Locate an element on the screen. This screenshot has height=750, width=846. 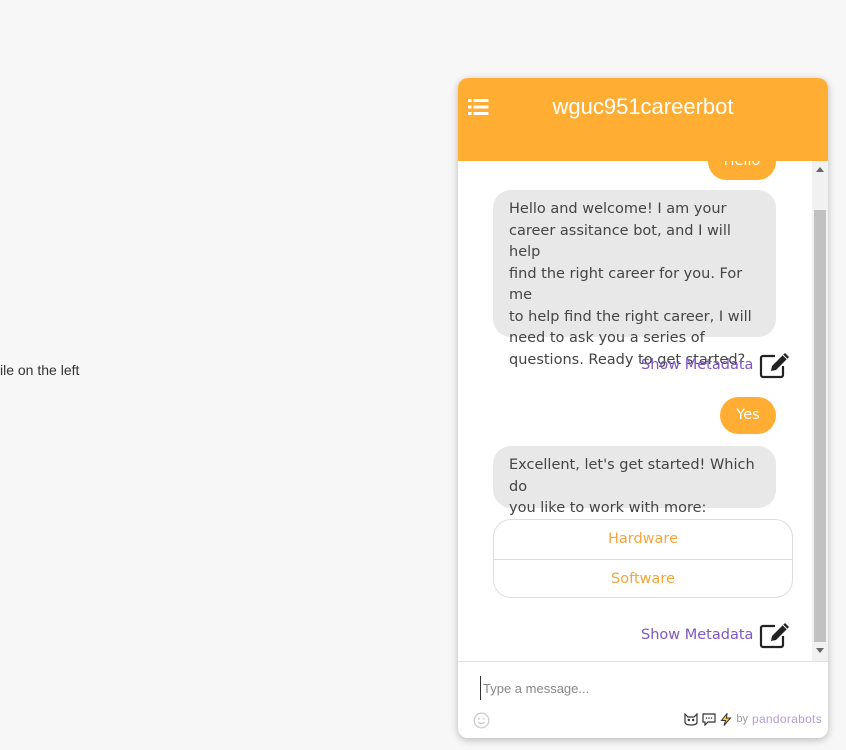
message-line: Excellent, let's get started! Which do is located at coordinates (632, 476).